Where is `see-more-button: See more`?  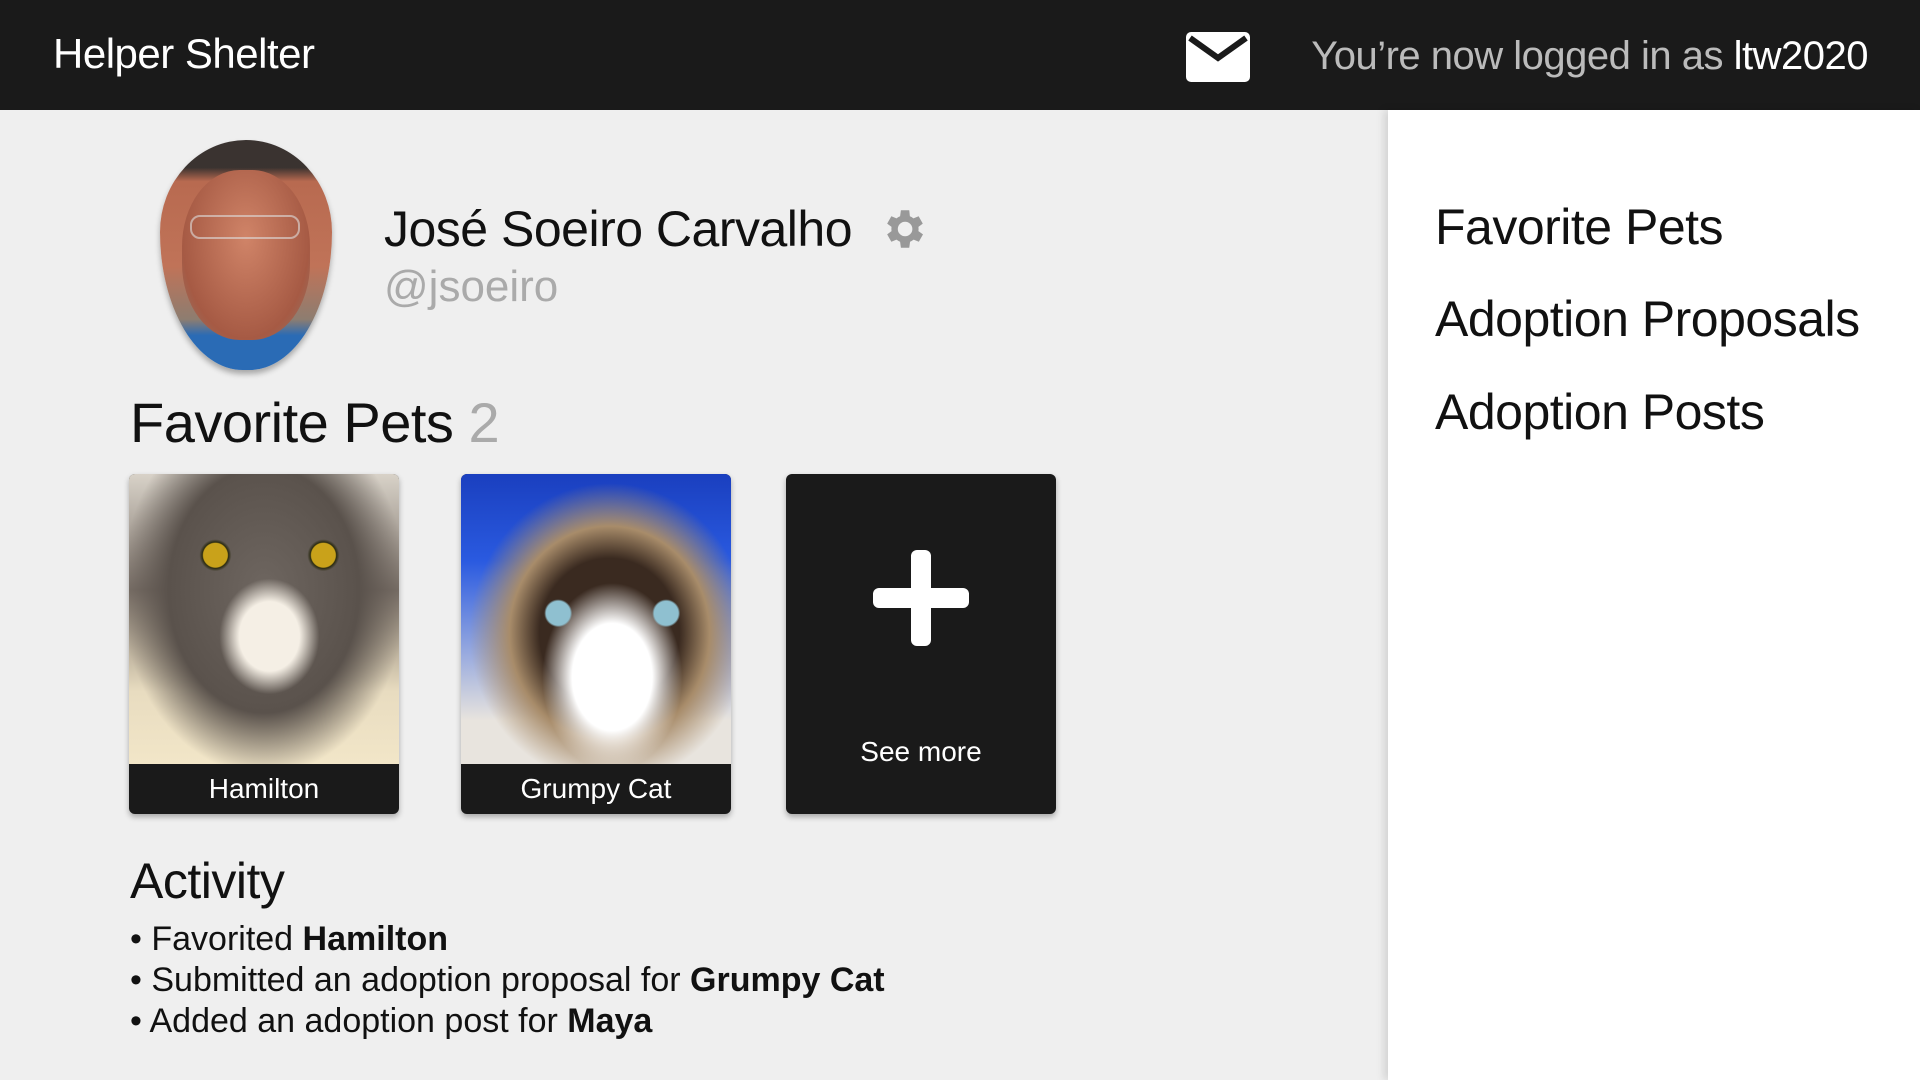
see-more-button: See more is located at coordinates (921, 644).